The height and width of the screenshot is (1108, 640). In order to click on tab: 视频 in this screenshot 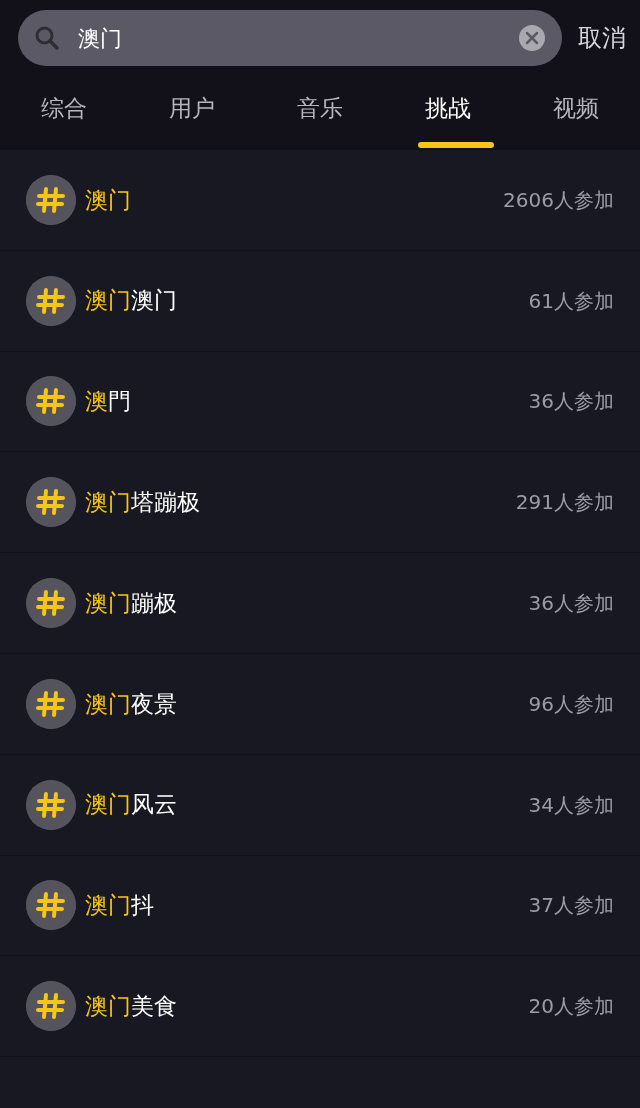, I will do `click(576, 108)`.